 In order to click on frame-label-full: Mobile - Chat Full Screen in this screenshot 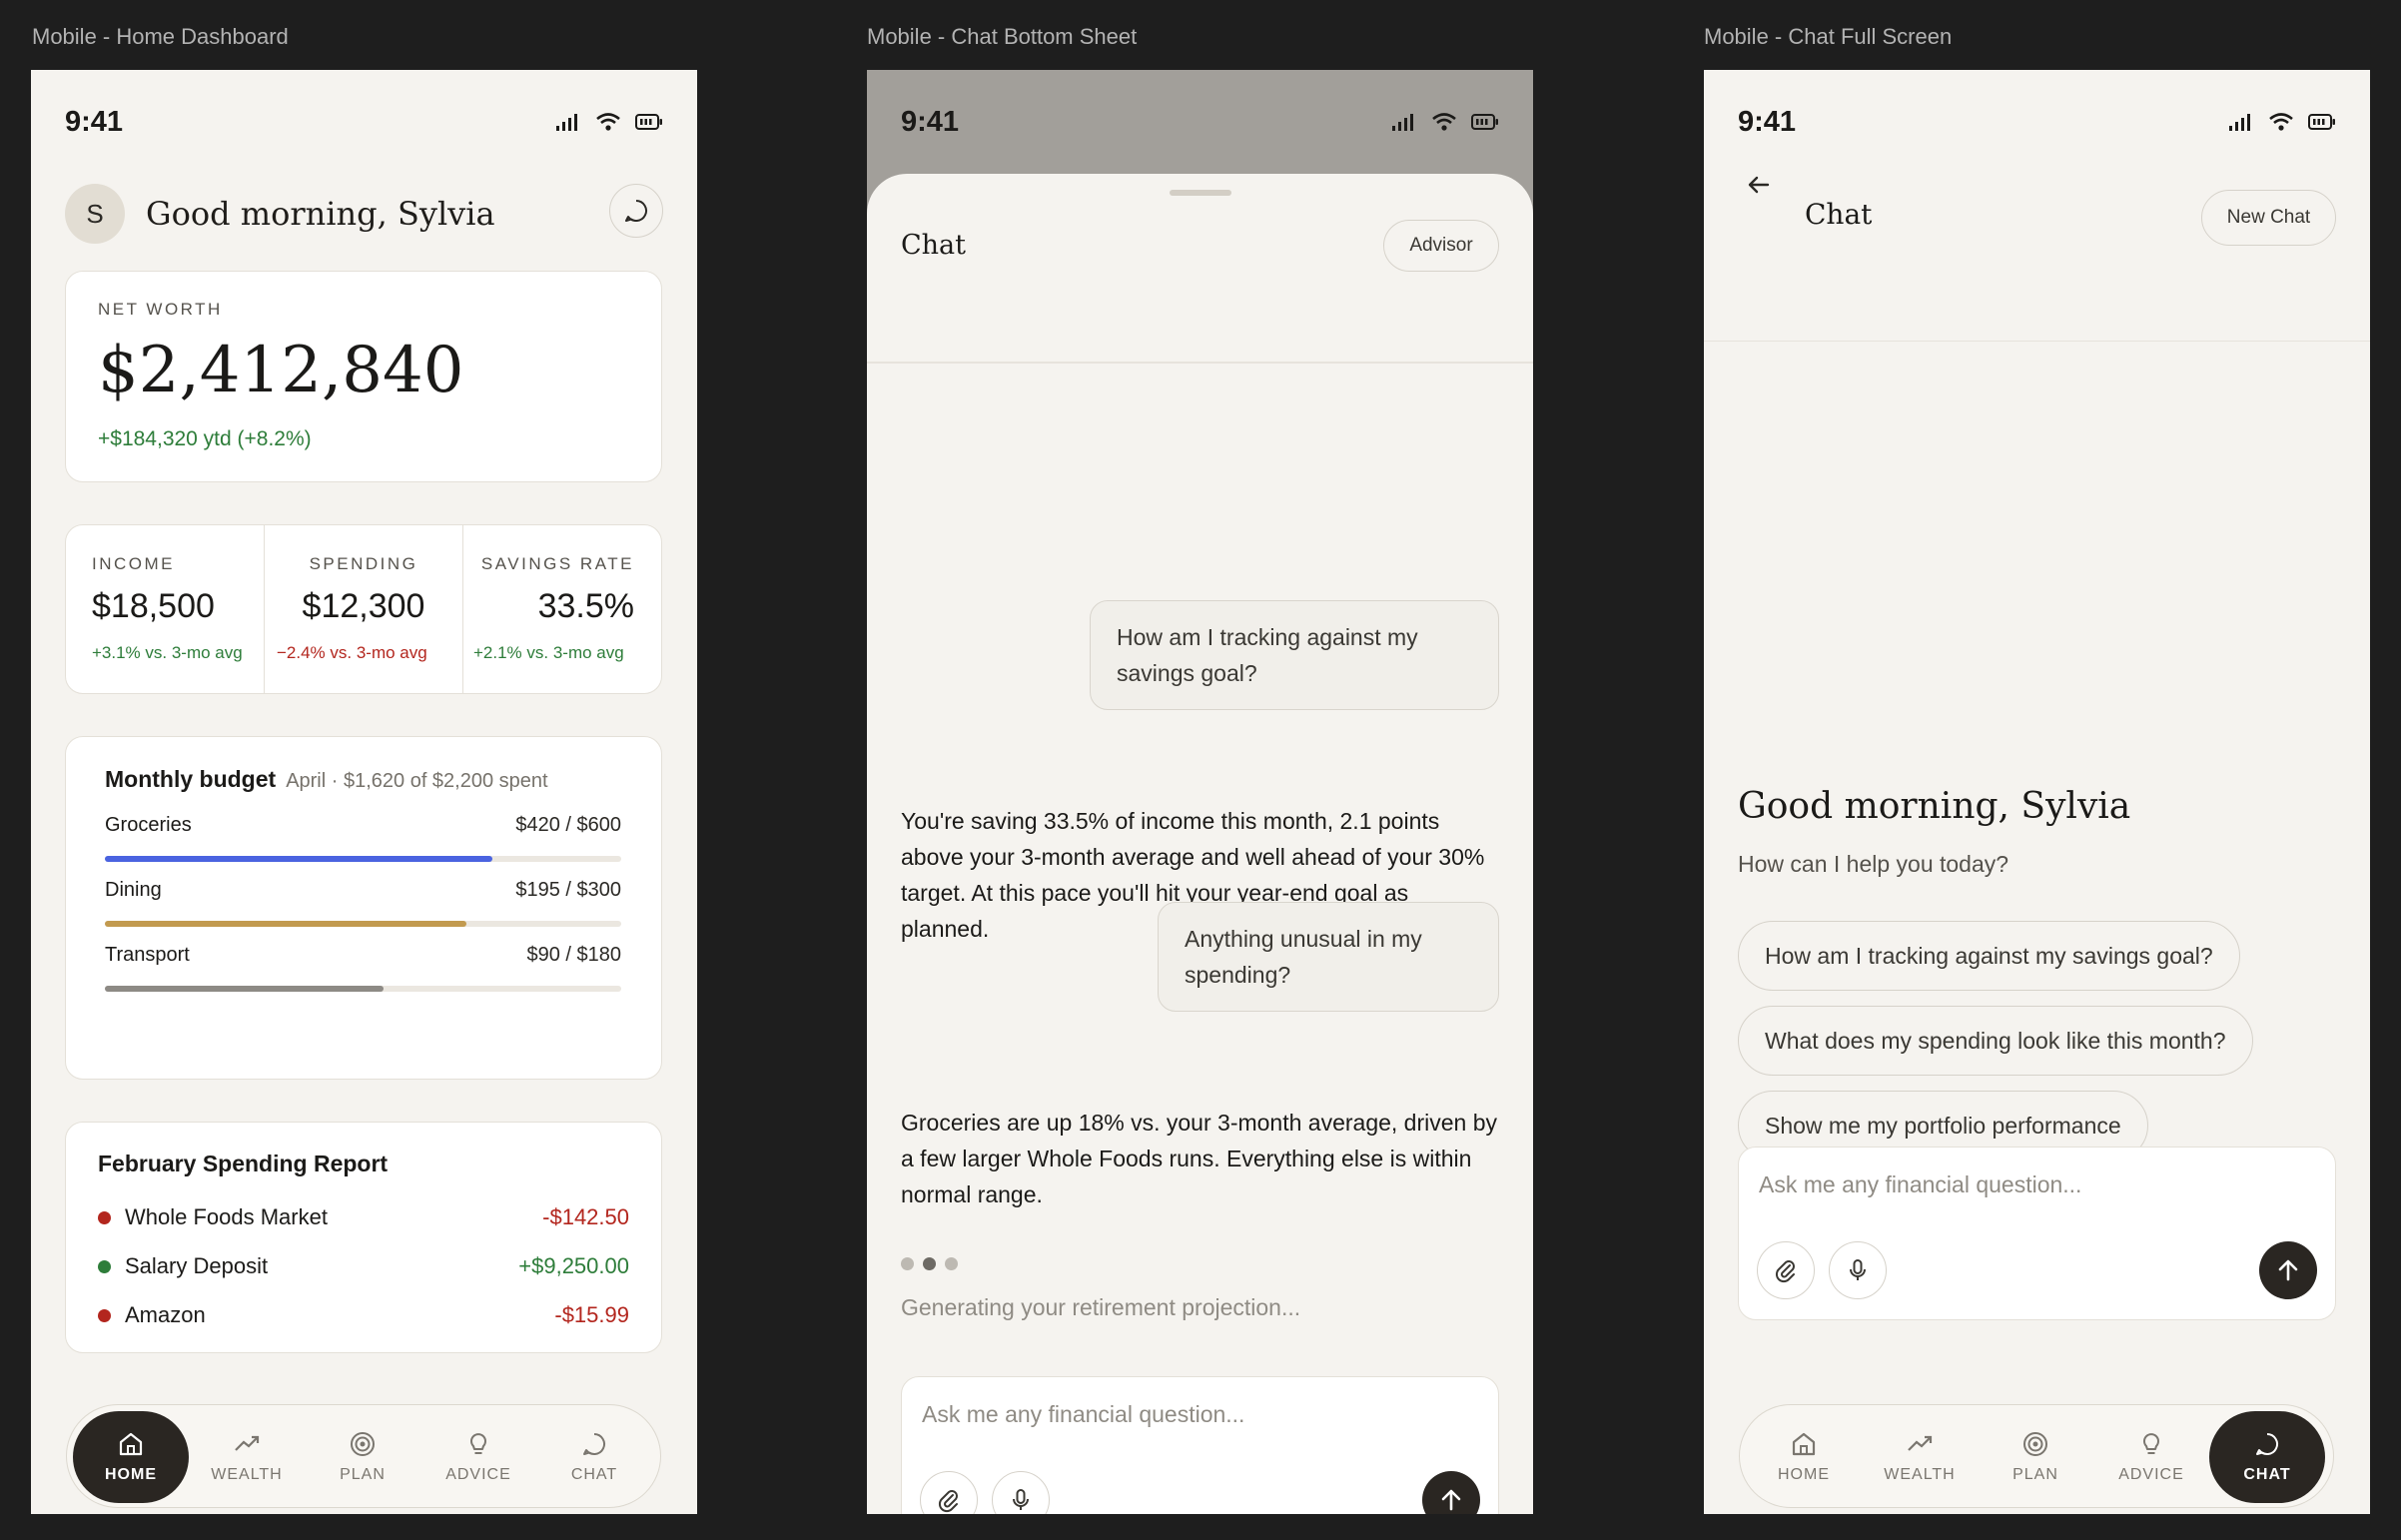, I will do `click(1828, 37)`.